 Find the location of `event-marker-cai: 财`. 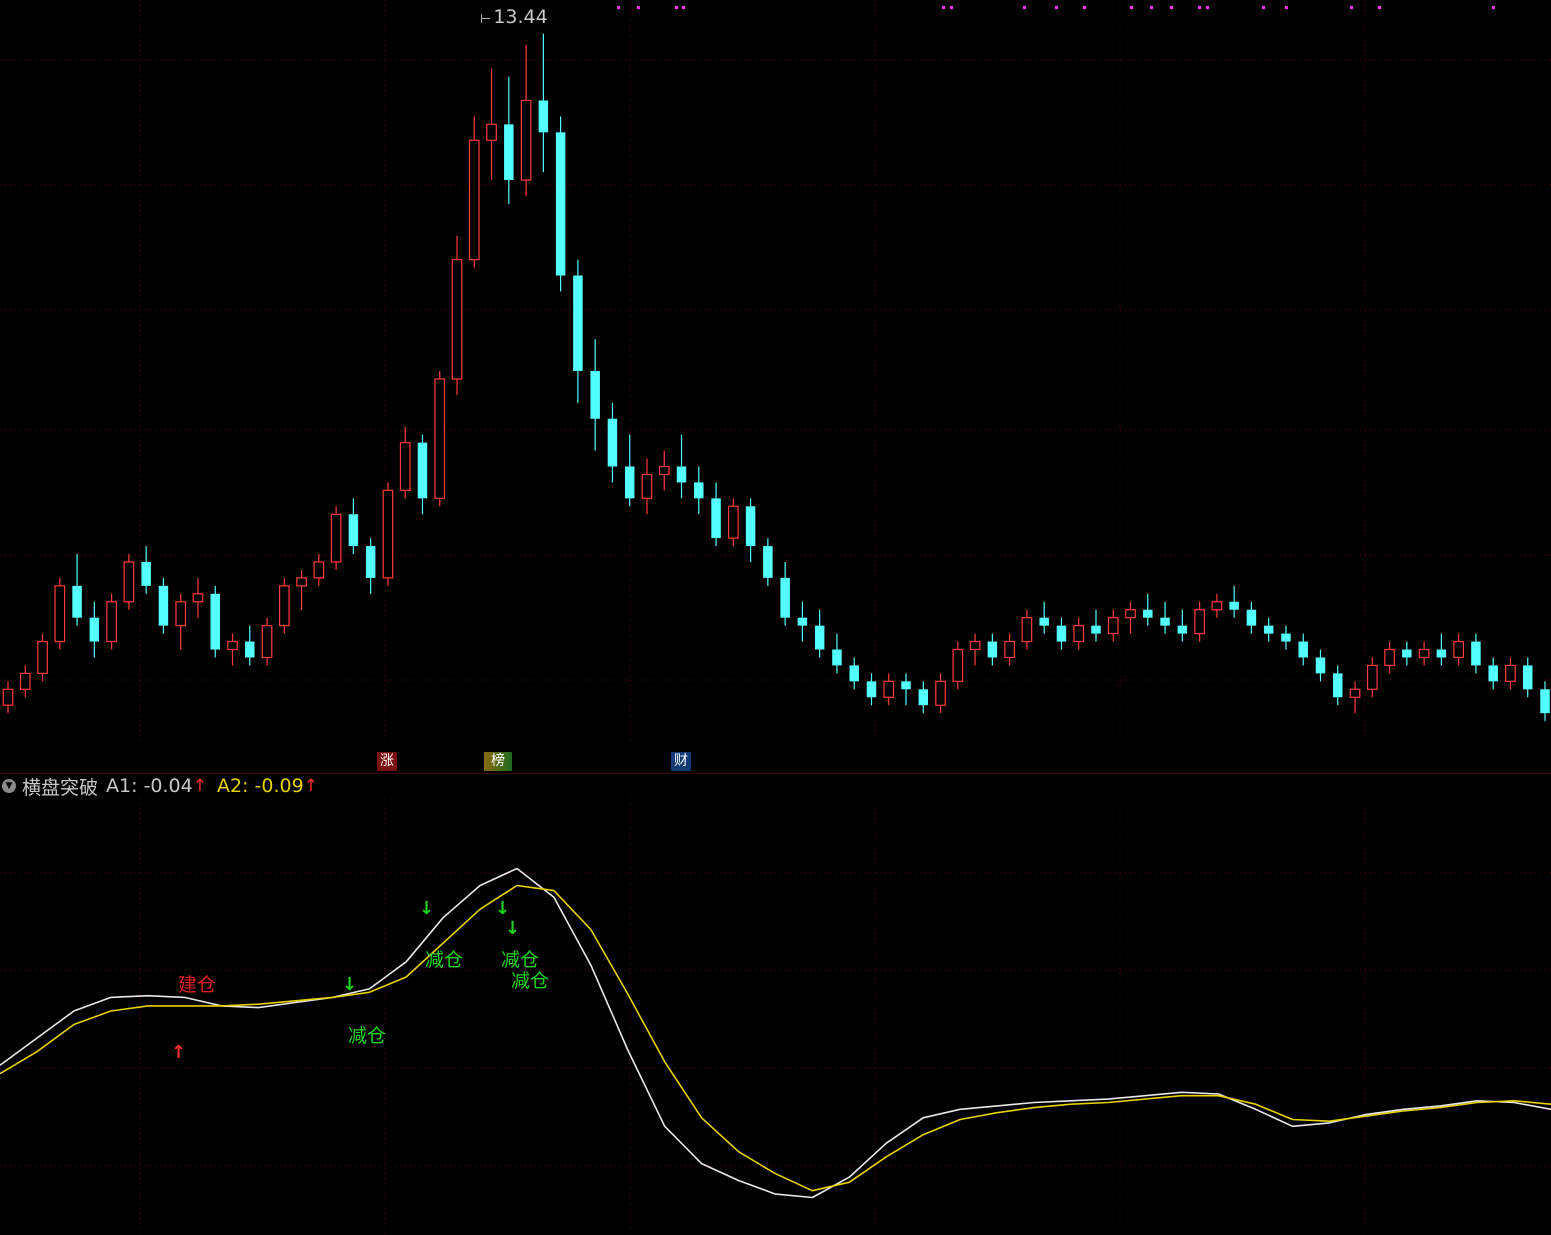

event-marker-cai: 财 is located at coordinates (681, 761).